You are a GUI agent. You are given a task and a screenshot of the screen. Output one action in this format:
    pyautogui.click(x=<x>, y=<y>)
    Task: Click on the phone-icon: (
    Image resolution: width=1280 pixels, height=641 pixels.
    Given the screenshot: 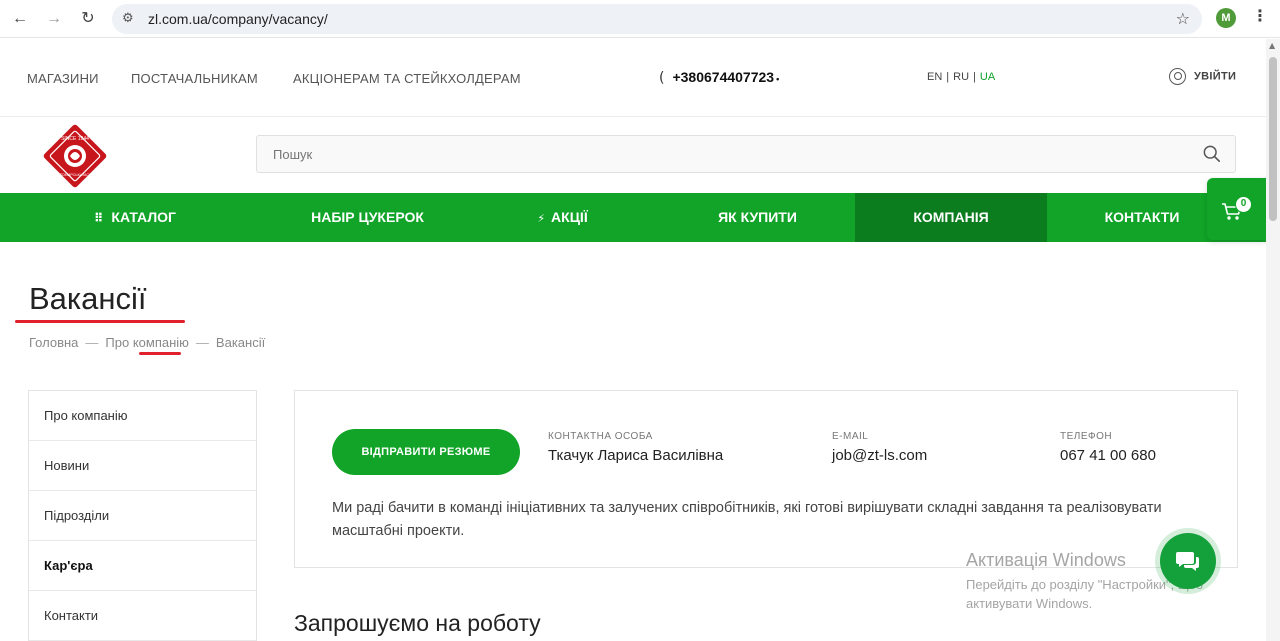 What is the action you would take?
    pyautogui.click(x=662, y=78)
    